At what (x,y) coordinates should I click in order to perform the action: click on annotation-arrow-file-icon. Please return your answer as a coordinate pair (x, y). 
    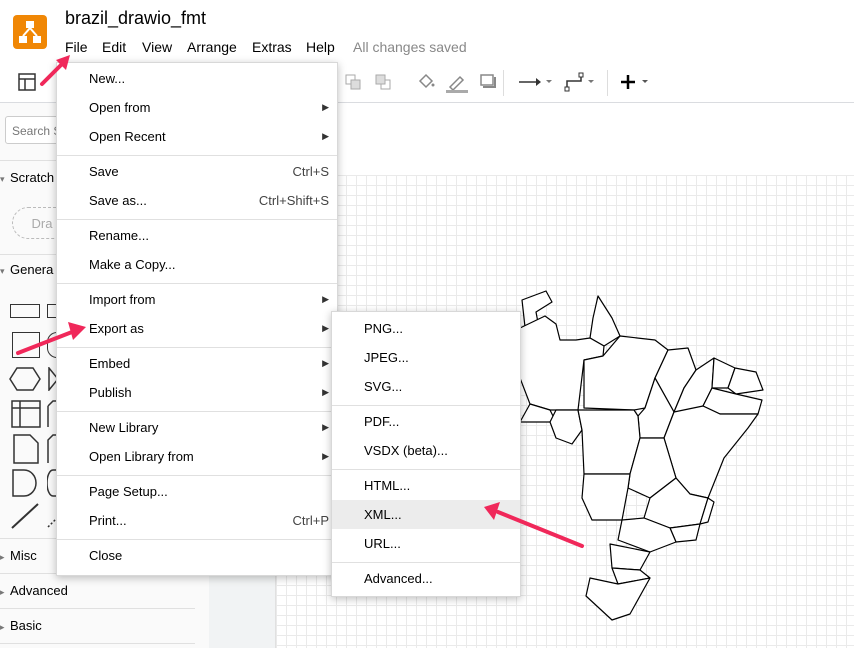
    Looking at the image, I should click on (55, 70).